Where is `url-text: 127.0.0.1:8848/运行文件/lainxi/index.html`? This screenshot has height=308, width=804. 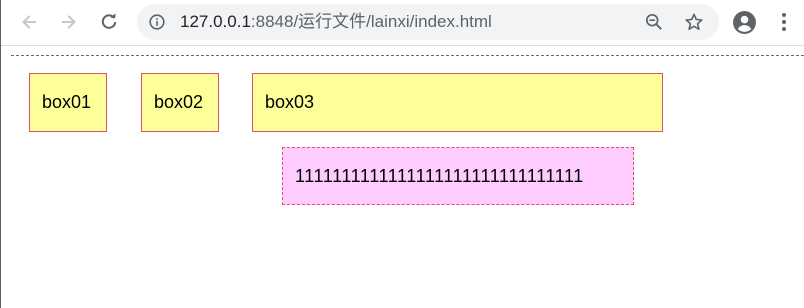
url-text: 127.0.0.1:8848/运行文件/lainxi/index.html is located at coordinates (336, 22).